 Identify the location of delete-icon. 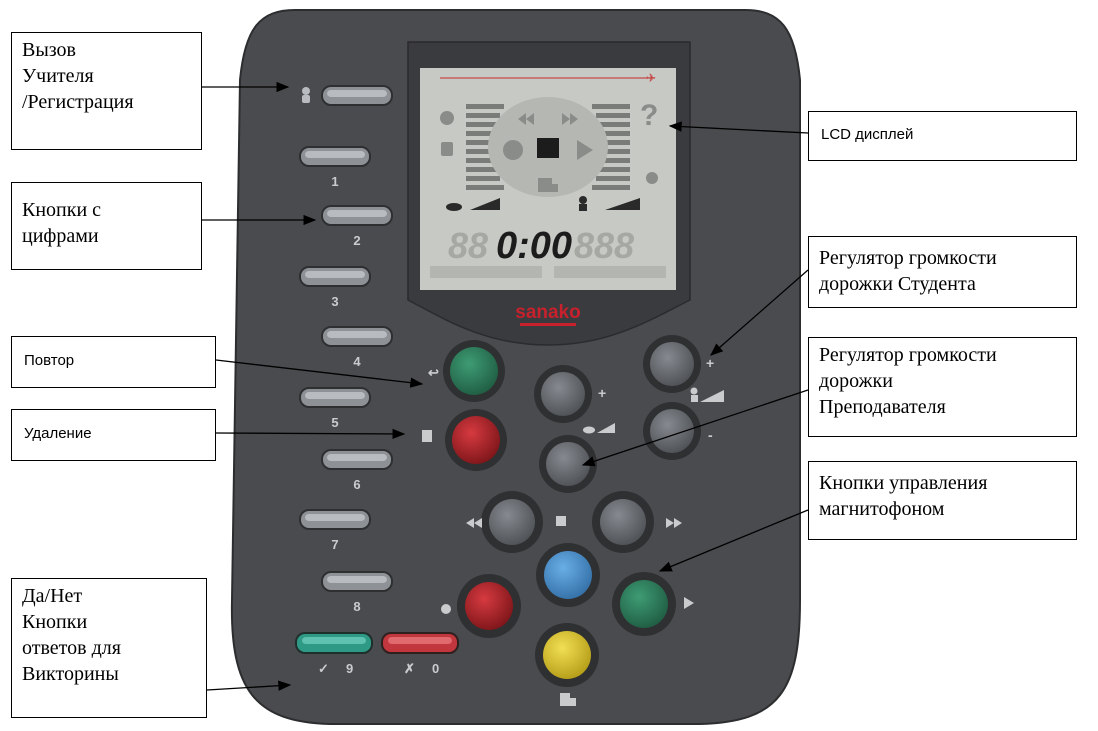
(427, 436).